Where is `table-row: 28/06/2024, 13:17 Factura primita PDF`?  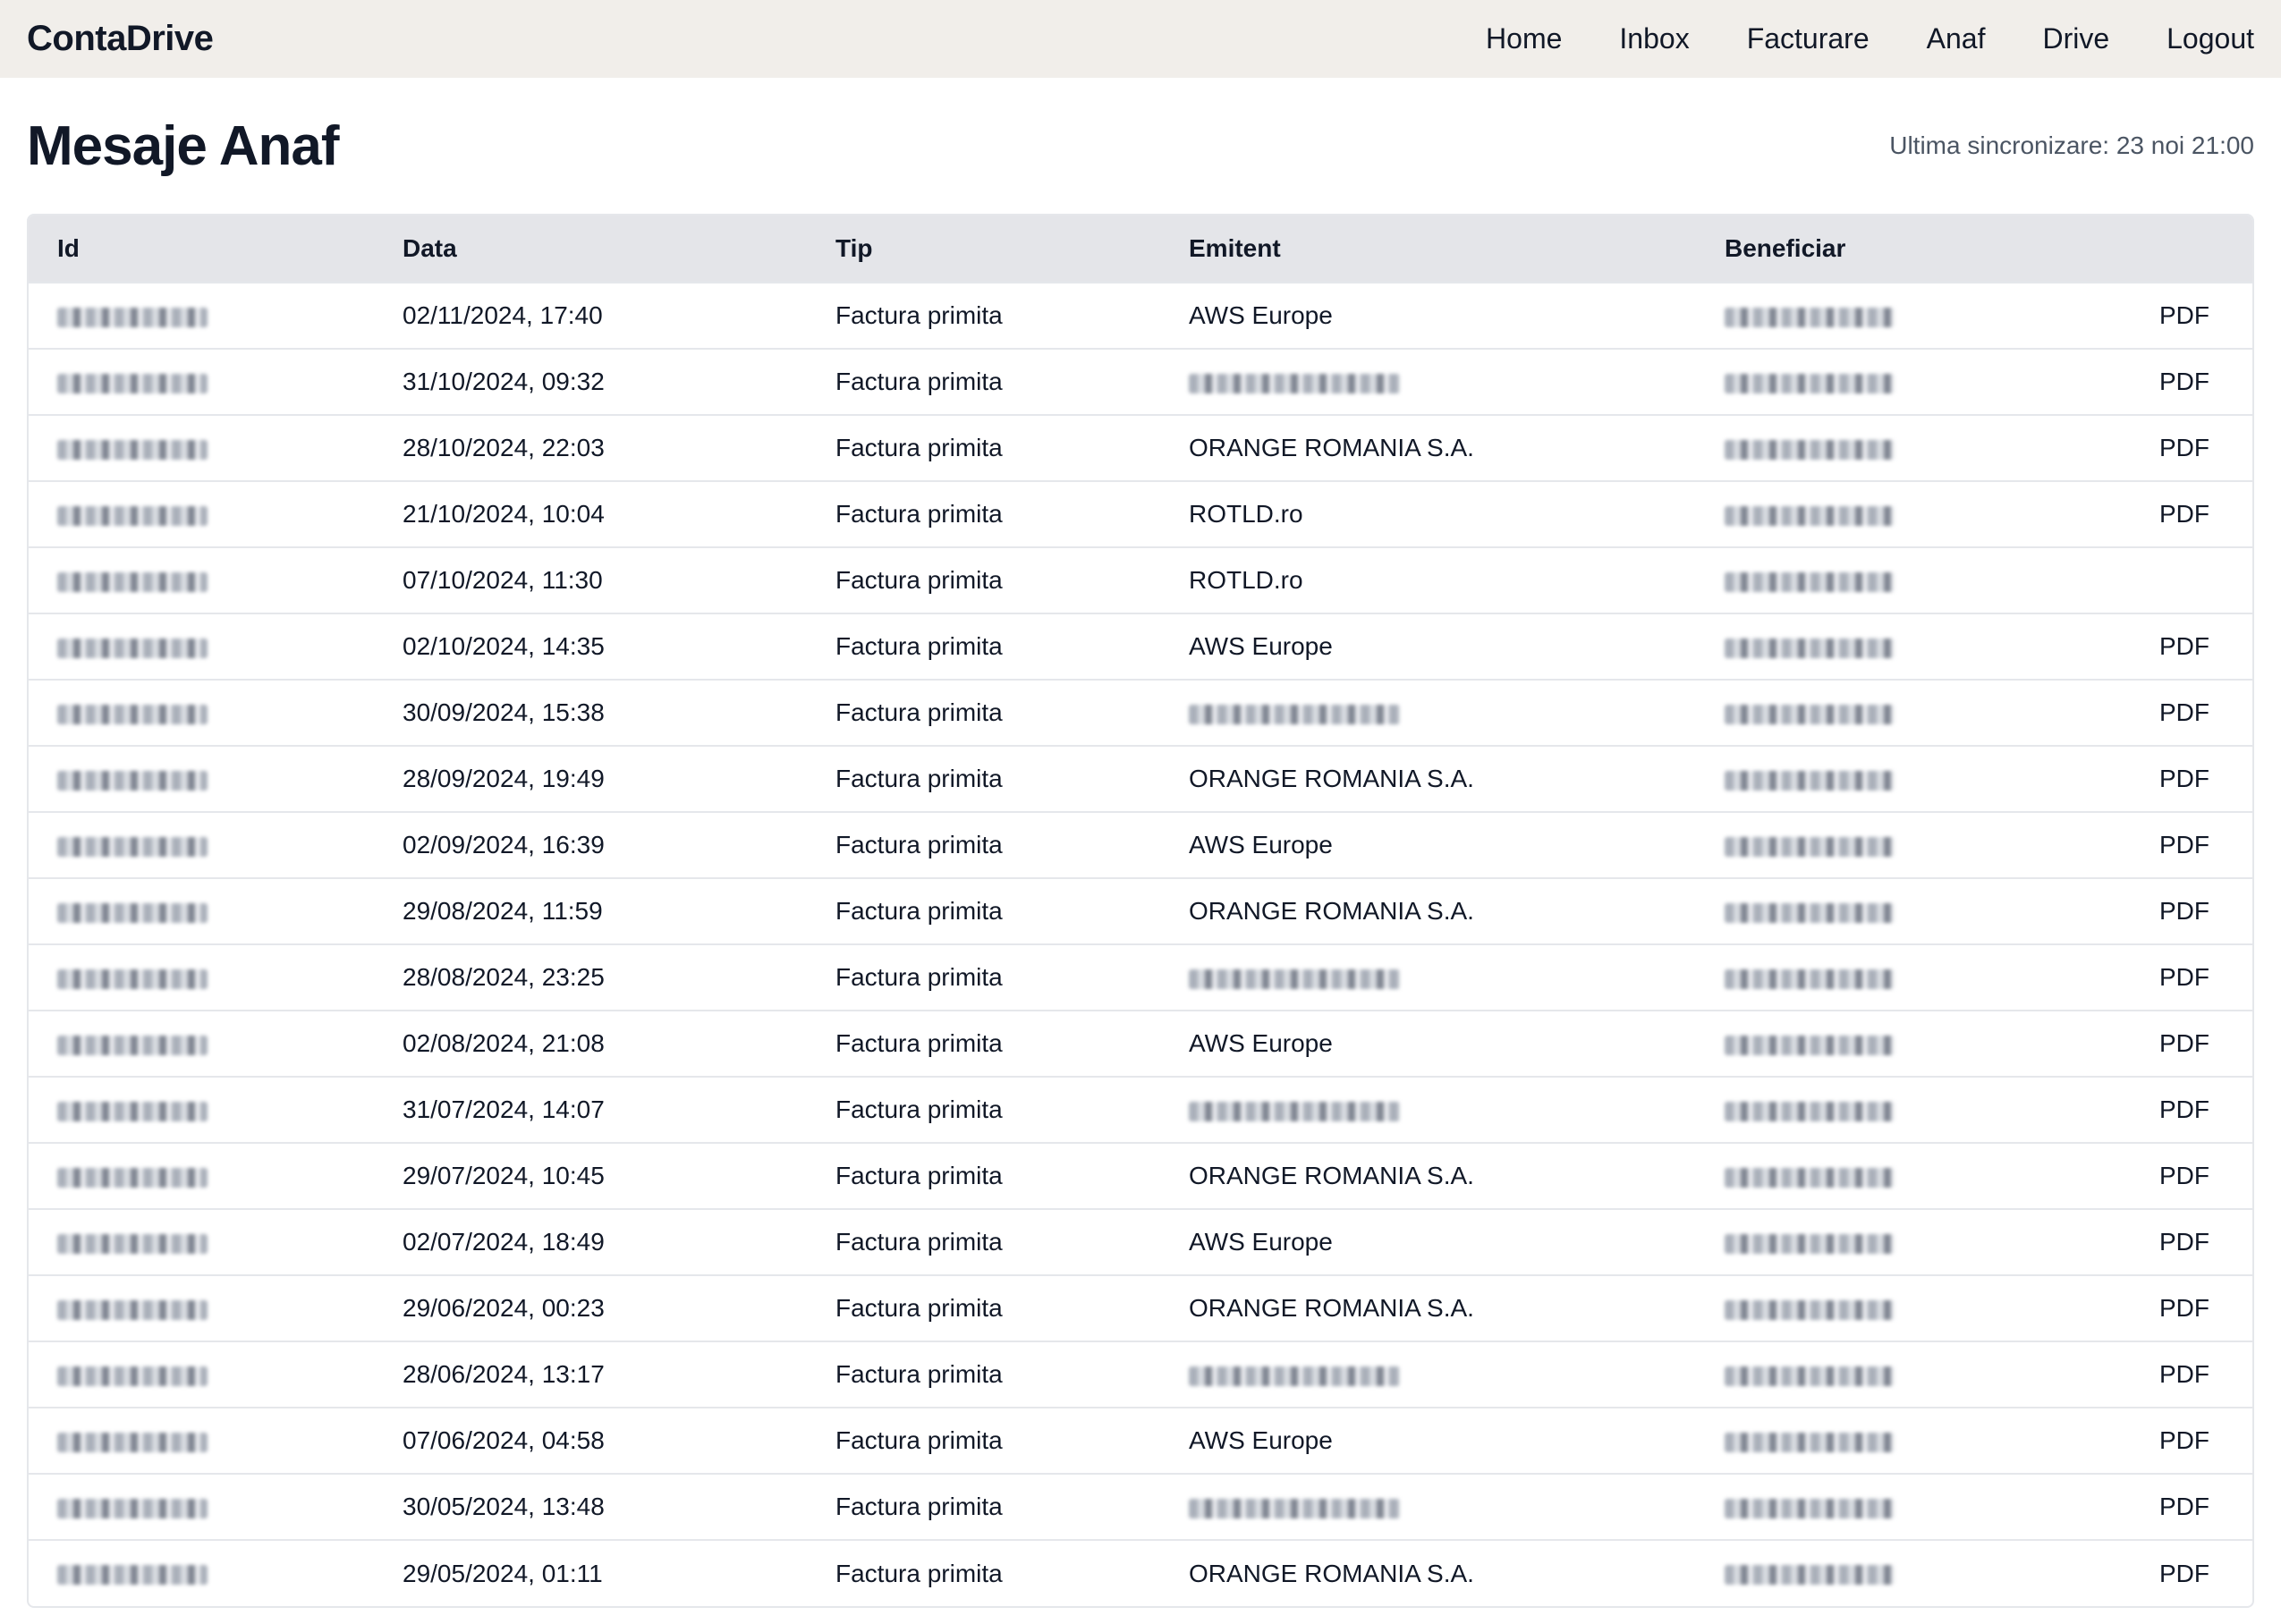 table-row: 28/06/2024, 13:17 Factura primita PDF is located at coordinates (1140, 1374).